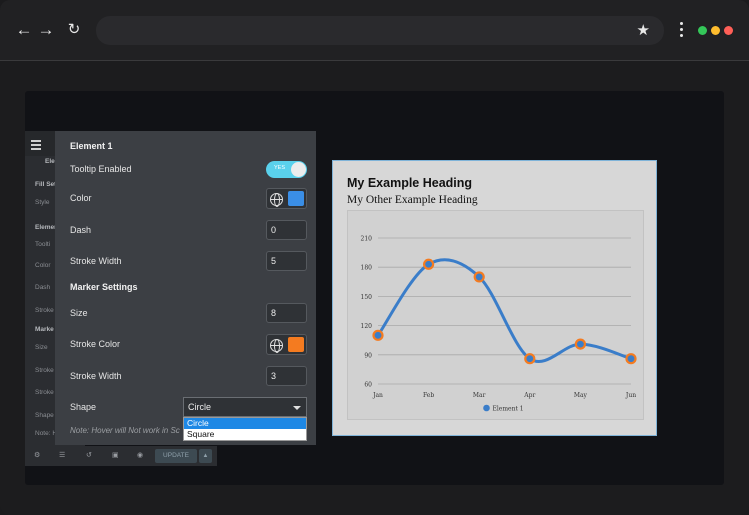 The width and height of the screenshot is (749, 515). What do you see at coordinates (205, 456) in the screenshot?
I see `update-options-button: ▲` at bounding box center [205, 456].